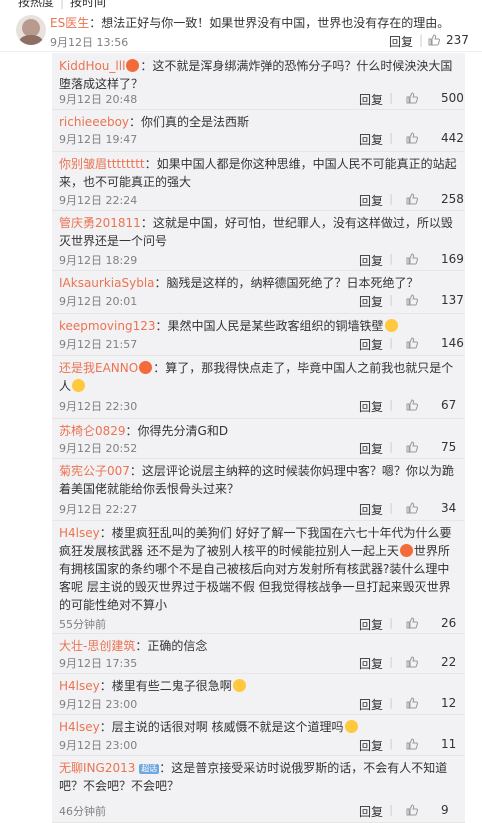  I want to click on reply-meta: 9月12日 20:48 回复 | 500, so click(262, 99).